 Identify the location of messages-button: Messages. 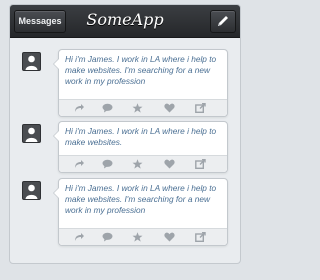
(40, 21).